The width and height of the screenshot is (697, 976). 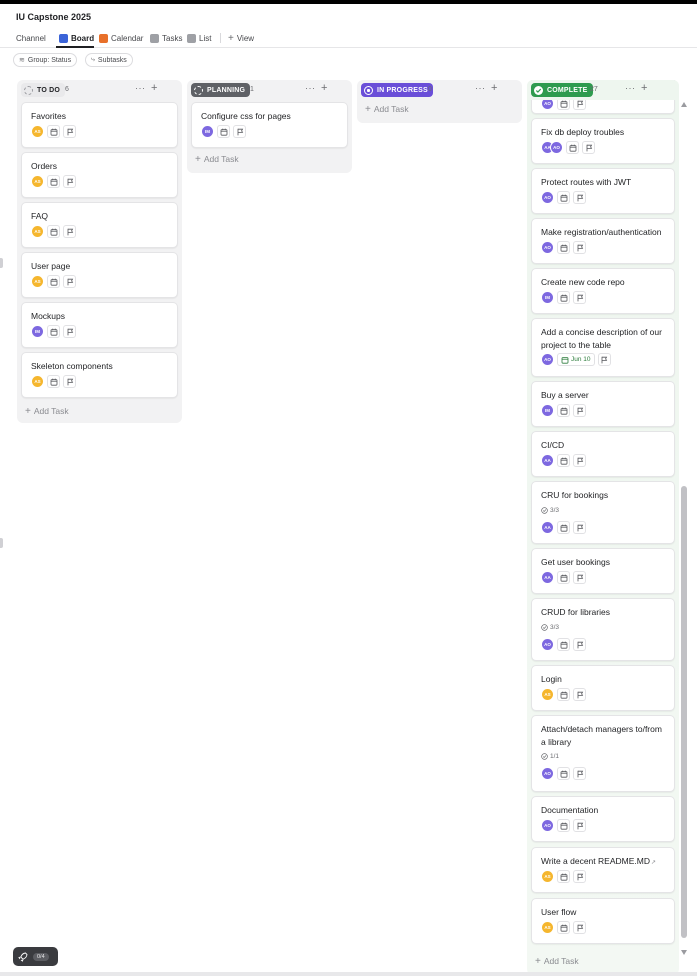 What do you see at coordinates (644, 88) in the screenshot?
I see `add-task-plus-icon: +` at bounding box center [644, 88].